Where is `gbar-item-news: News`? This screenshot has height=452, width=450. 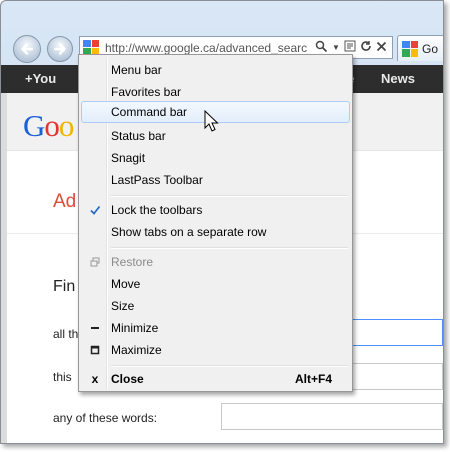 gbar-item-news: News is located at coordinates (398, 78).